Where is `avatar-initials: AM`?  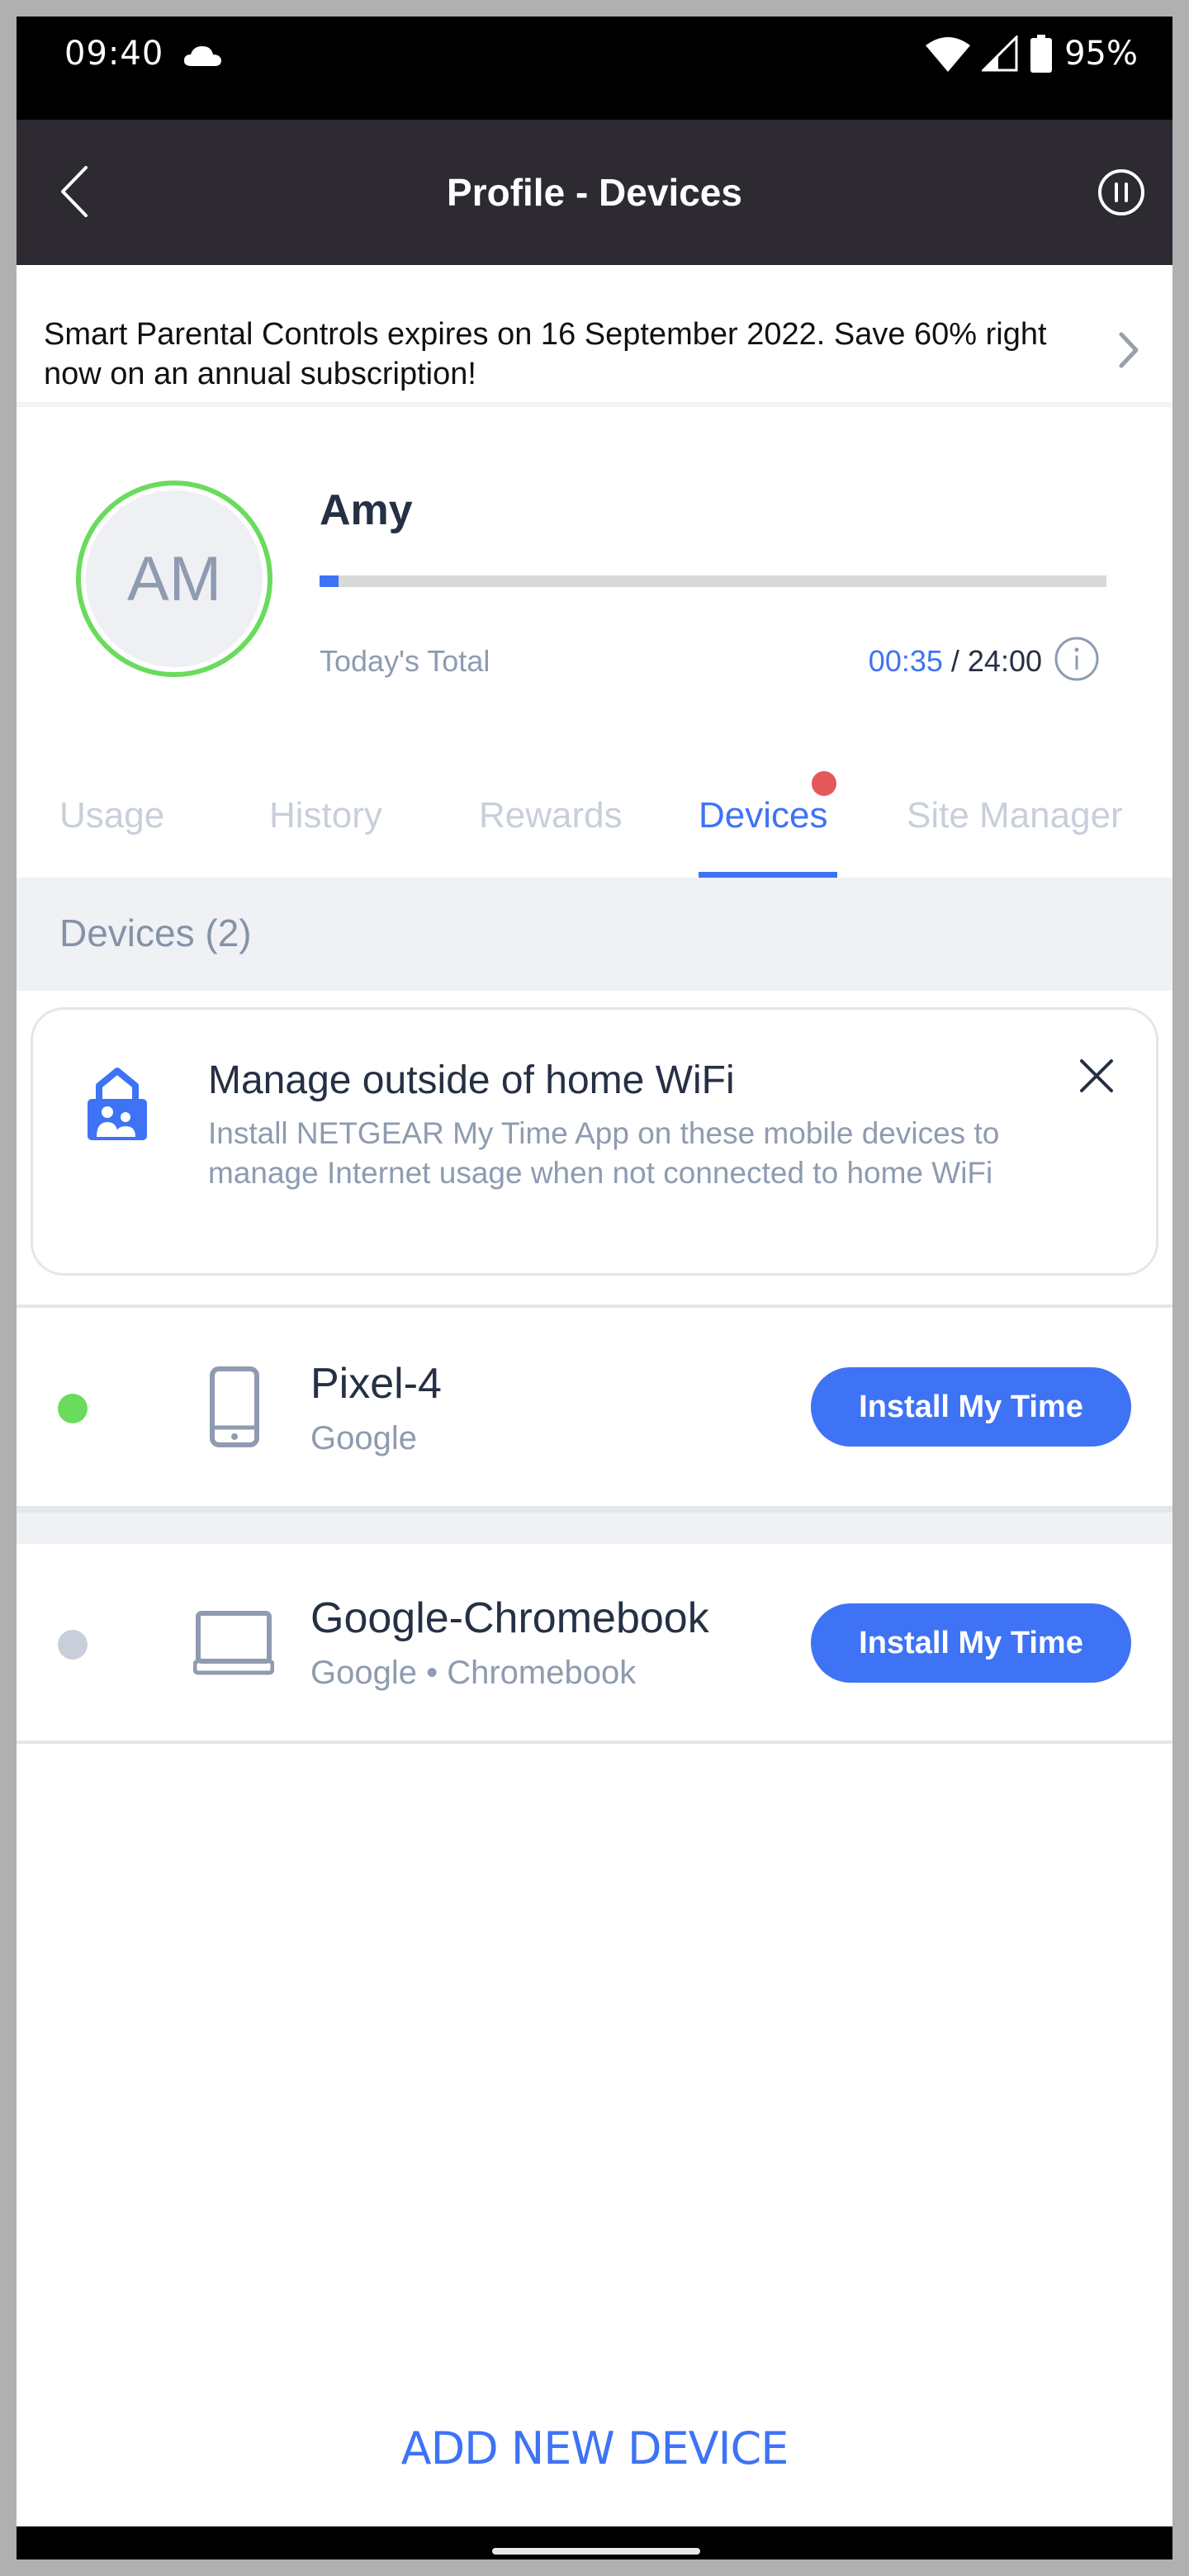
avatar-initials: AM is located at coordinates (174, 578).